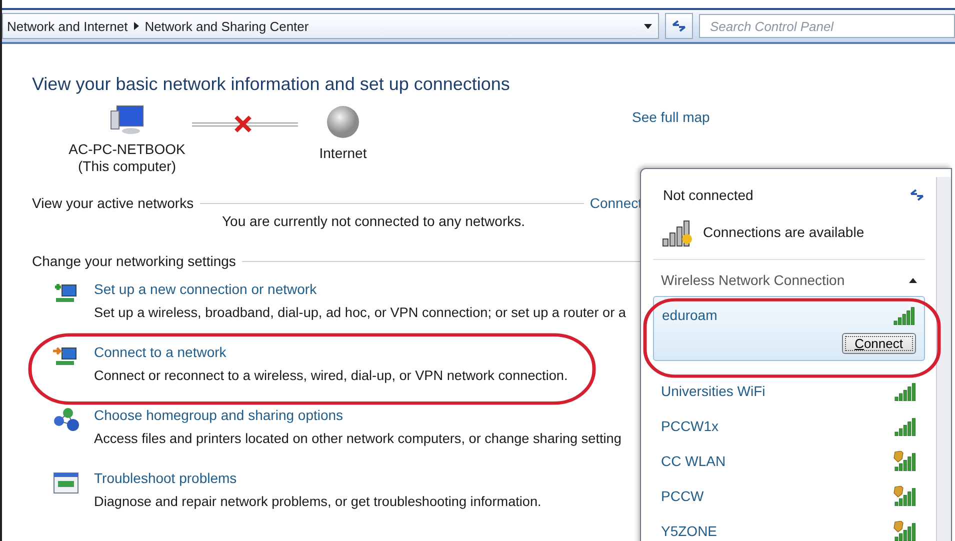 The height and width of the screenshot is (541, 955). What do you see at coordinates (690, 315) in the screenshot?
I see `network-name: eduroam` at bounding box center [690, 315].